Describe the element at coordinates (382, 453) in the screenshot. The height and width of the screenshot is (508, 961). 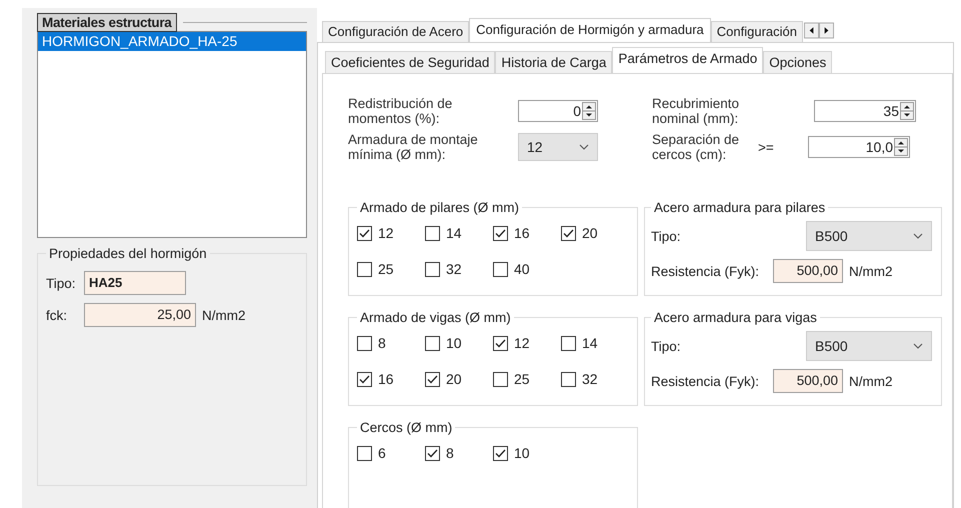
I see `checkbox-label: 6` at that location.